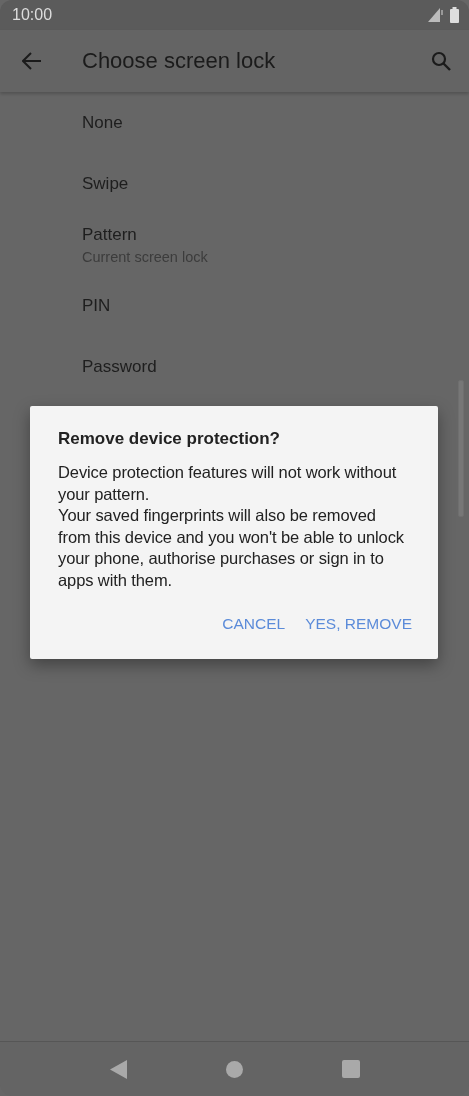 The image size is (469, 1096). What do you see at coordinates (32, 61) in the screenshot?
I see `back-arrow-icon` at bounding box center [32, 61].